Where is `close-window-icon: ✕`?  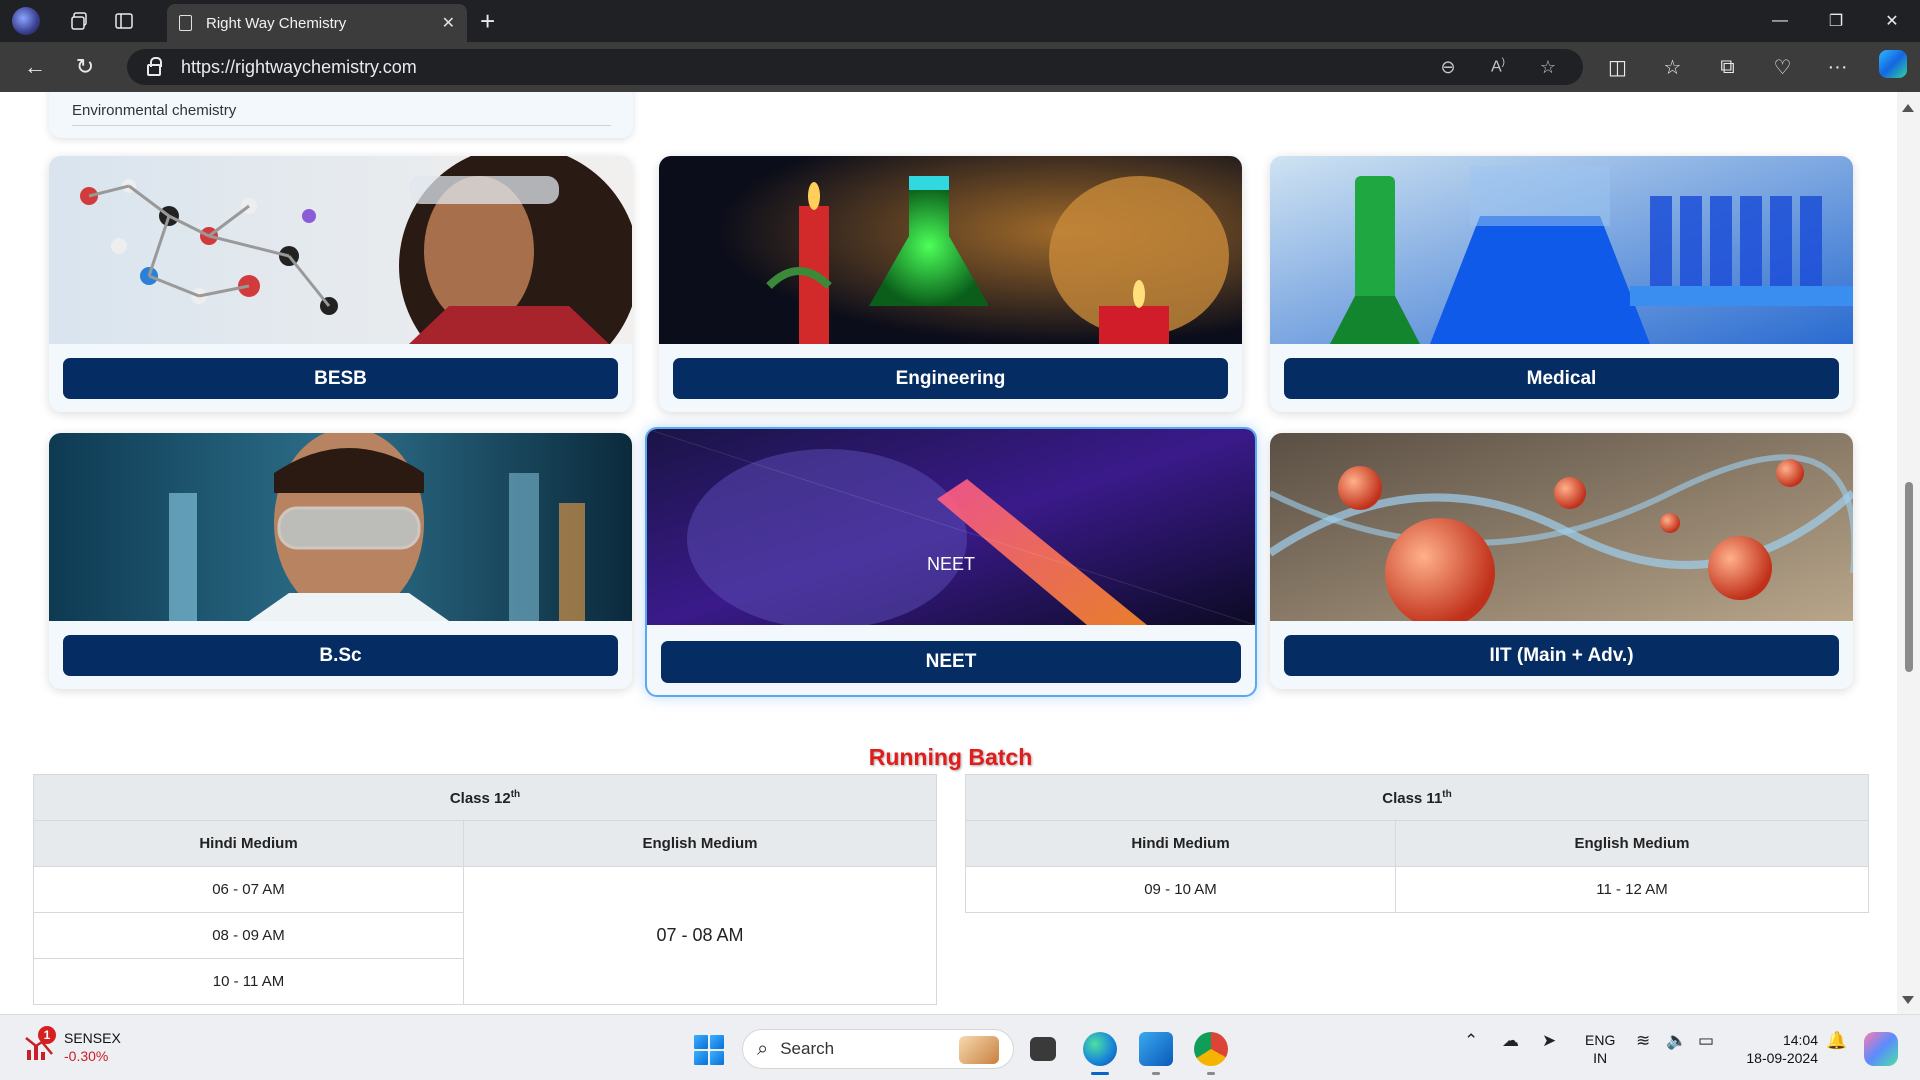 close-window-icon: ✕ is located at coordinates (1892, 21).